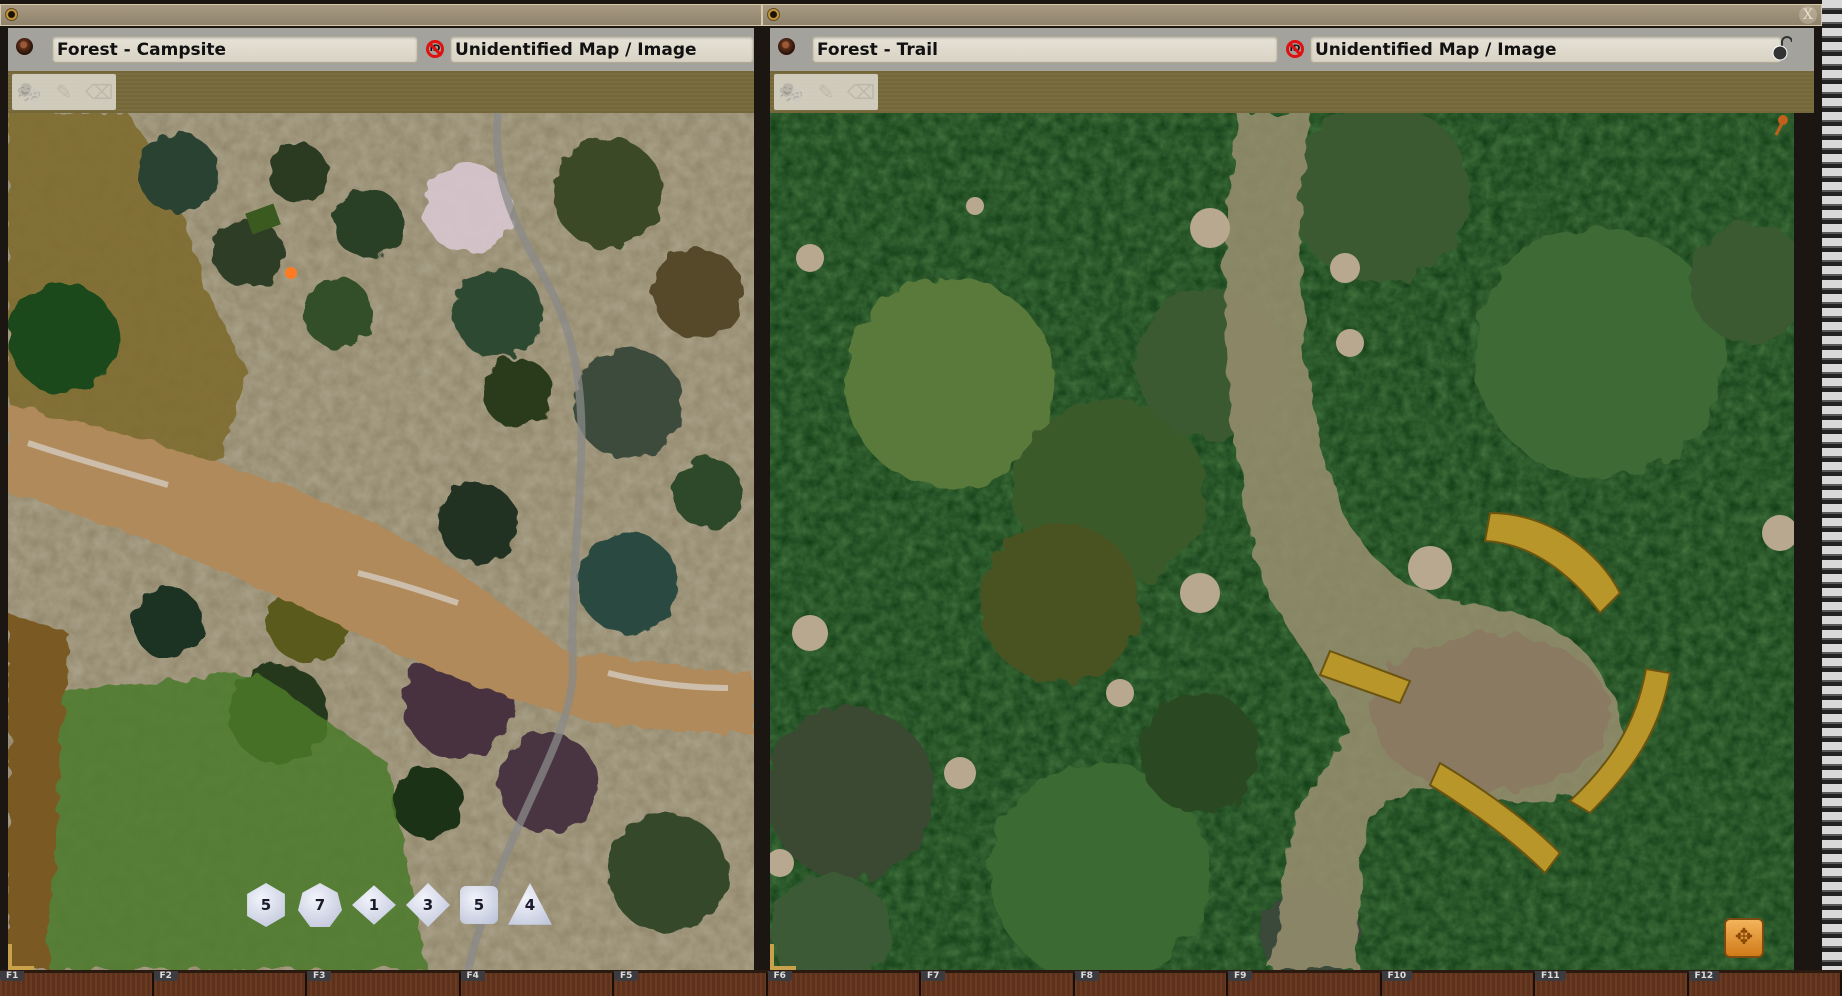 Image resolution: width=1842 pixels, height=996 pixels. What do you see at coordinates (998, 983) in the screenshot?
I see `hotkey-slot-f7: F7` at bounding box center [998, 983].